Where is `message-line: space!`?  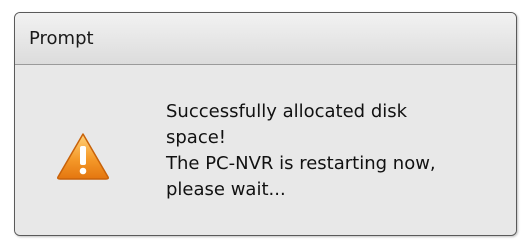 message-line: space! is located at coordinates (196, 137).